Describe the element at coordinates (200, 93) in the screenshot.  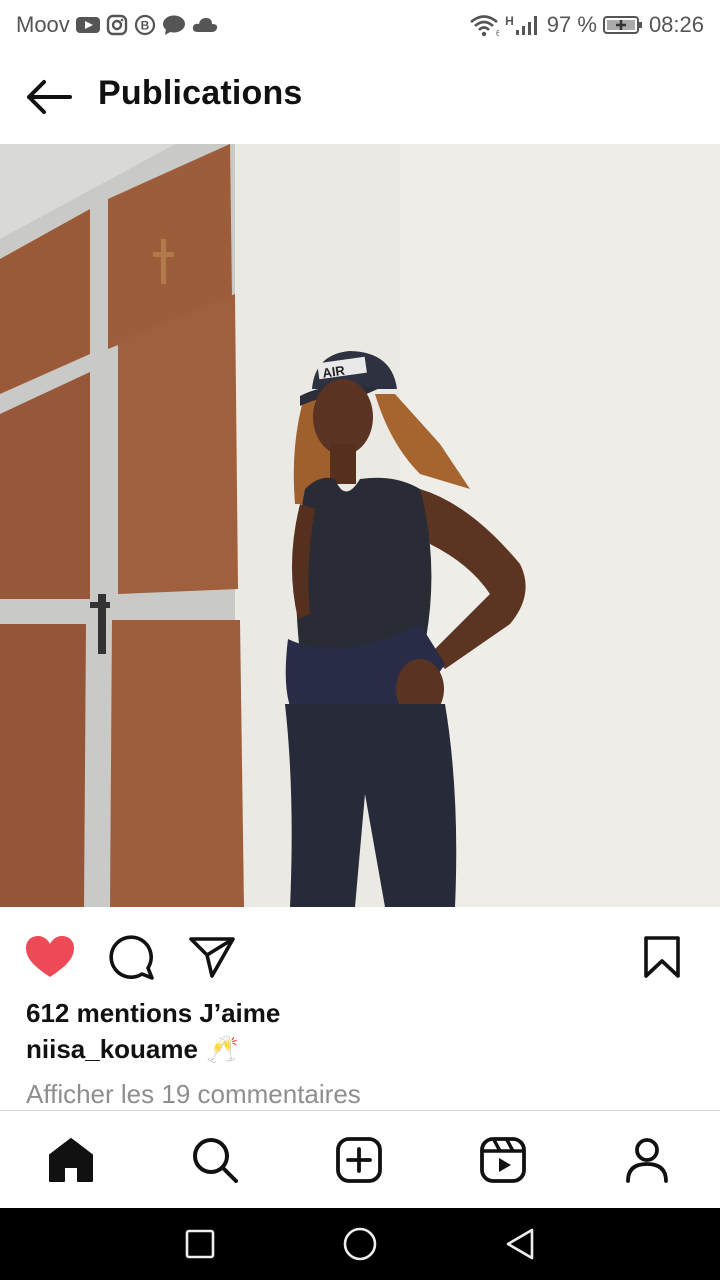
I see `page-title: Publications` at that location.